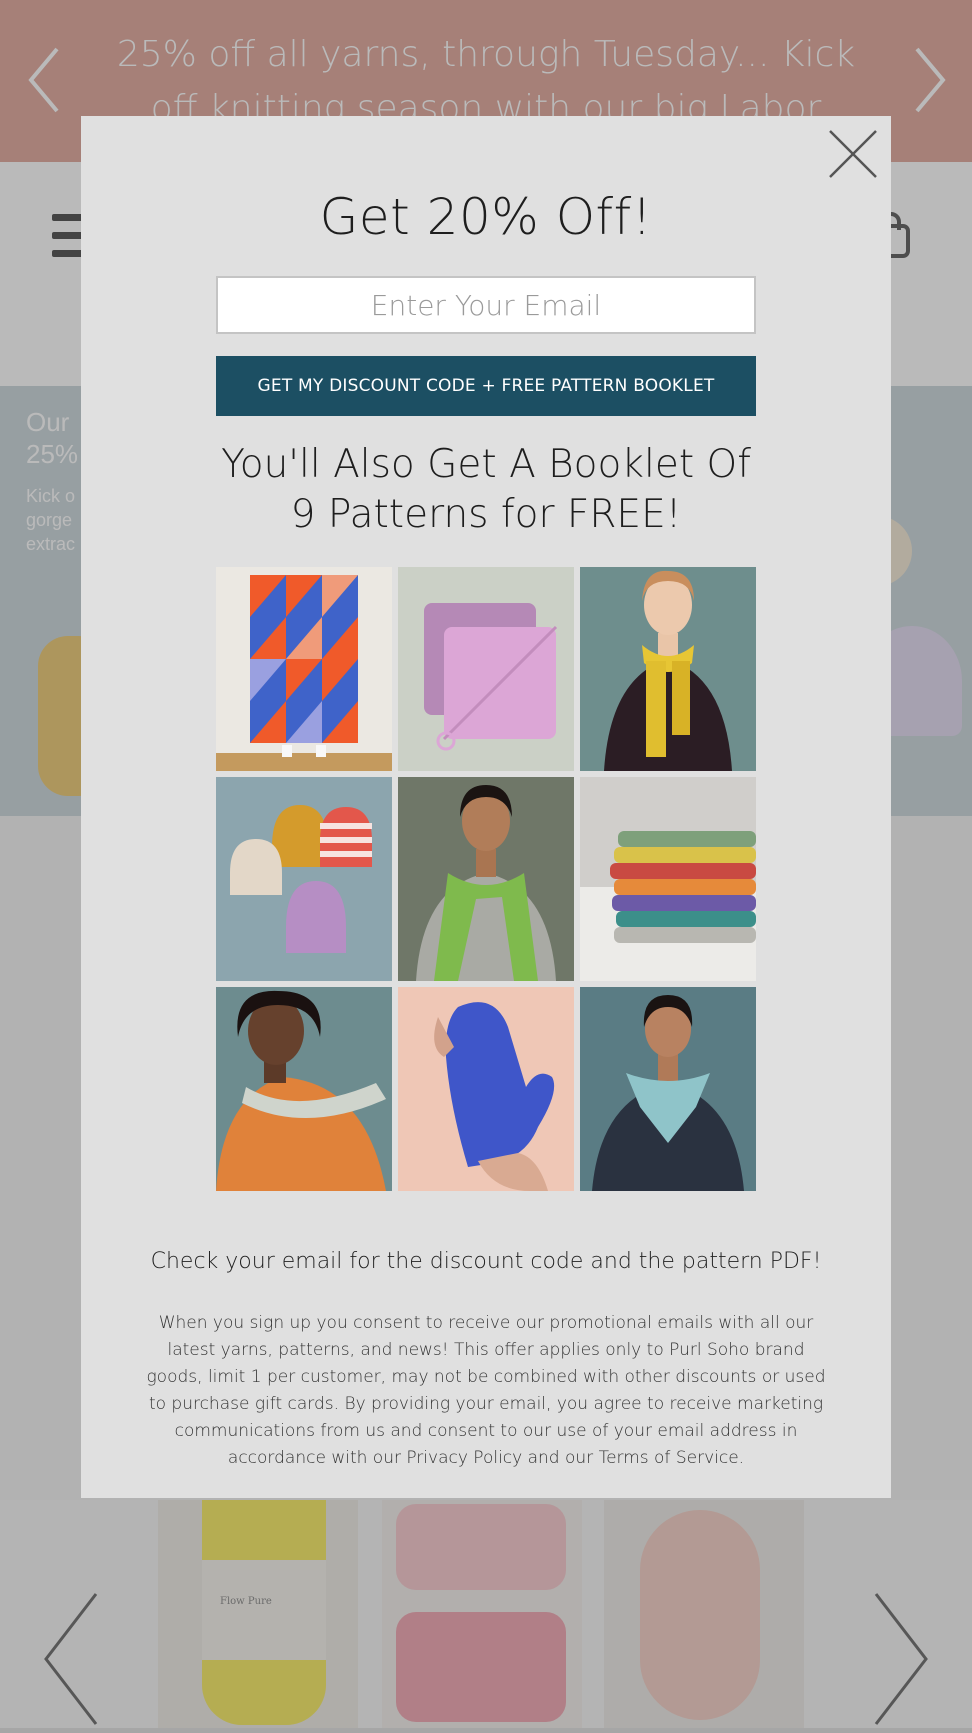  What do you see at coordinates (304, 879) in the screenshot?
I see `pattern-image-four-hats` at bounding box center [304, 879].